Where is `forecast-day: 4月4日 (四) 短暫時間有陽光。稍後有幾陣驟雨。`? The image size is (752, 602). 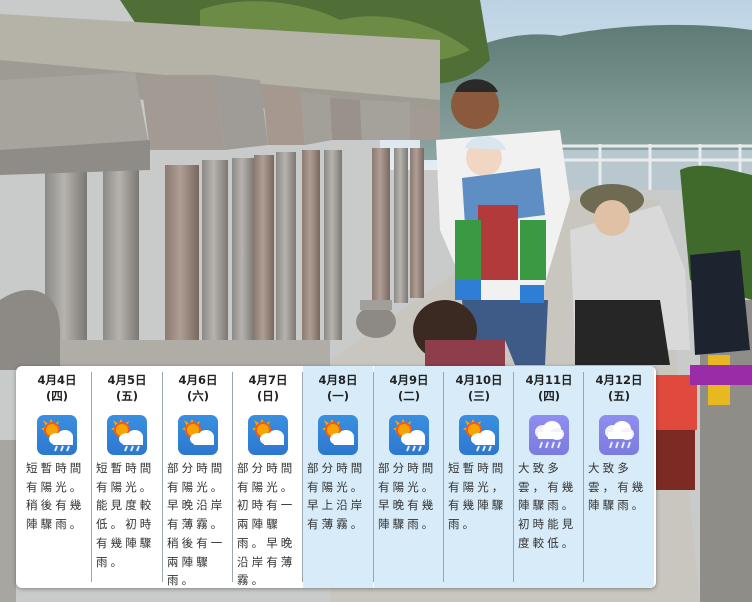
forecast-day: 4月4日 (四) 短暫時間有陽光。稍後有幾陣驟雨。 is located at coordinates (57, 477).